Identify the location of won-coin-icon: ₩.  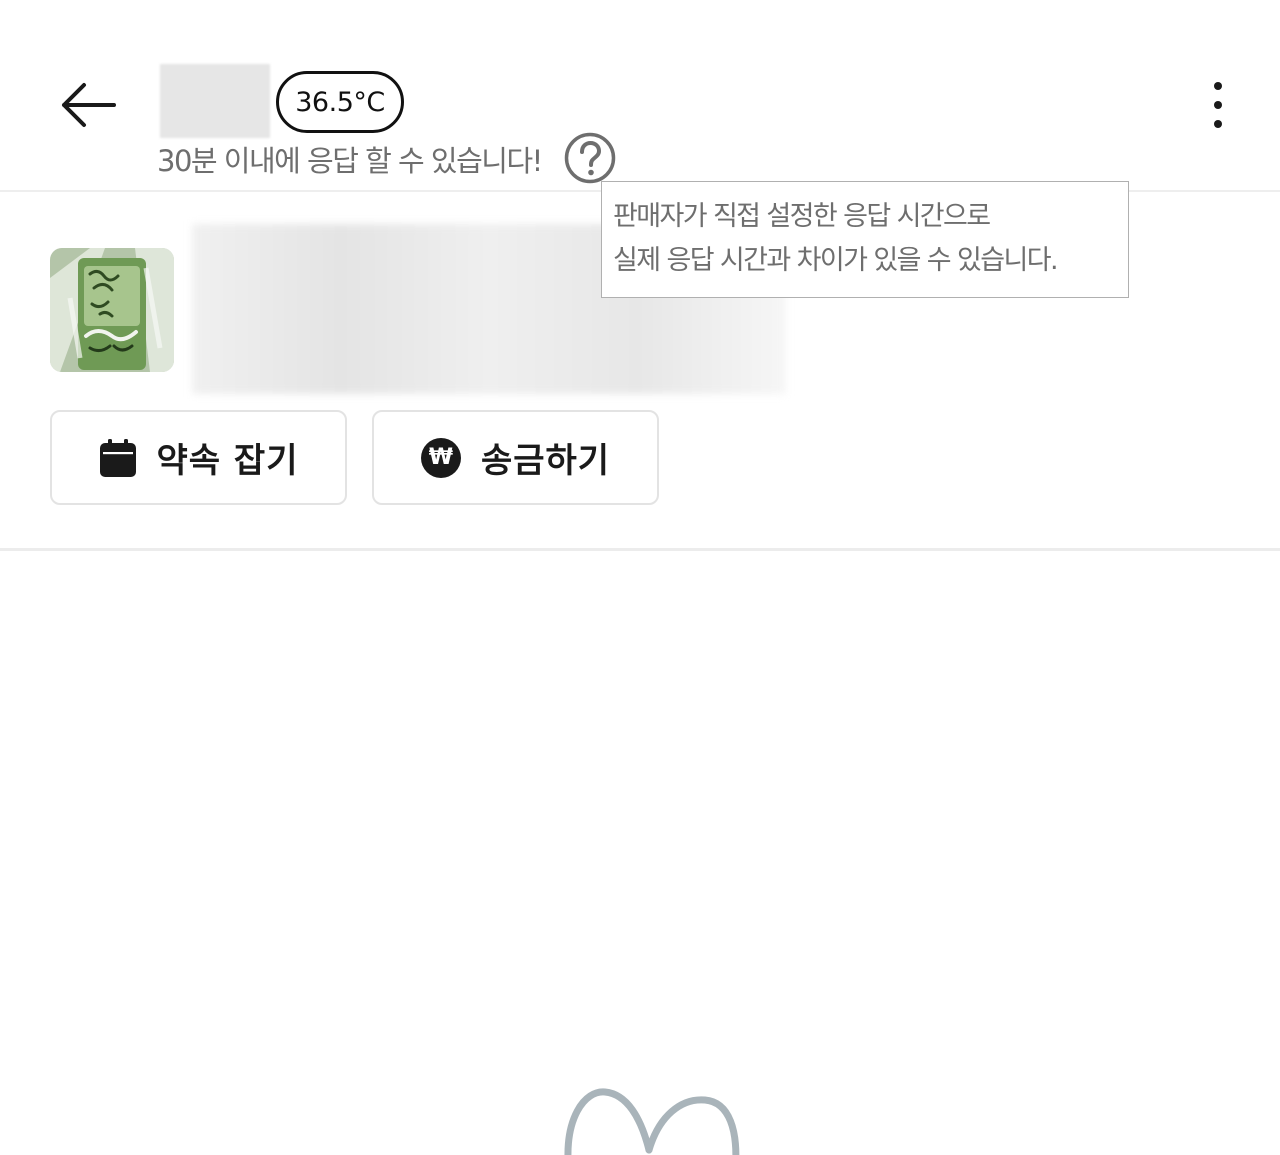
(440, 457).